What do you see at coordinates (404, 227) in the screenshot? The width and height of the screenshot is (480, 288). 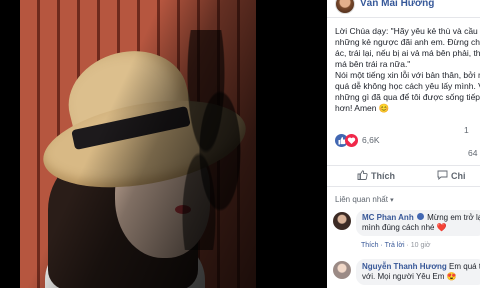 I see `comment-text: mình đúng cách nhé ❤️` at bounding box center [404, 227].